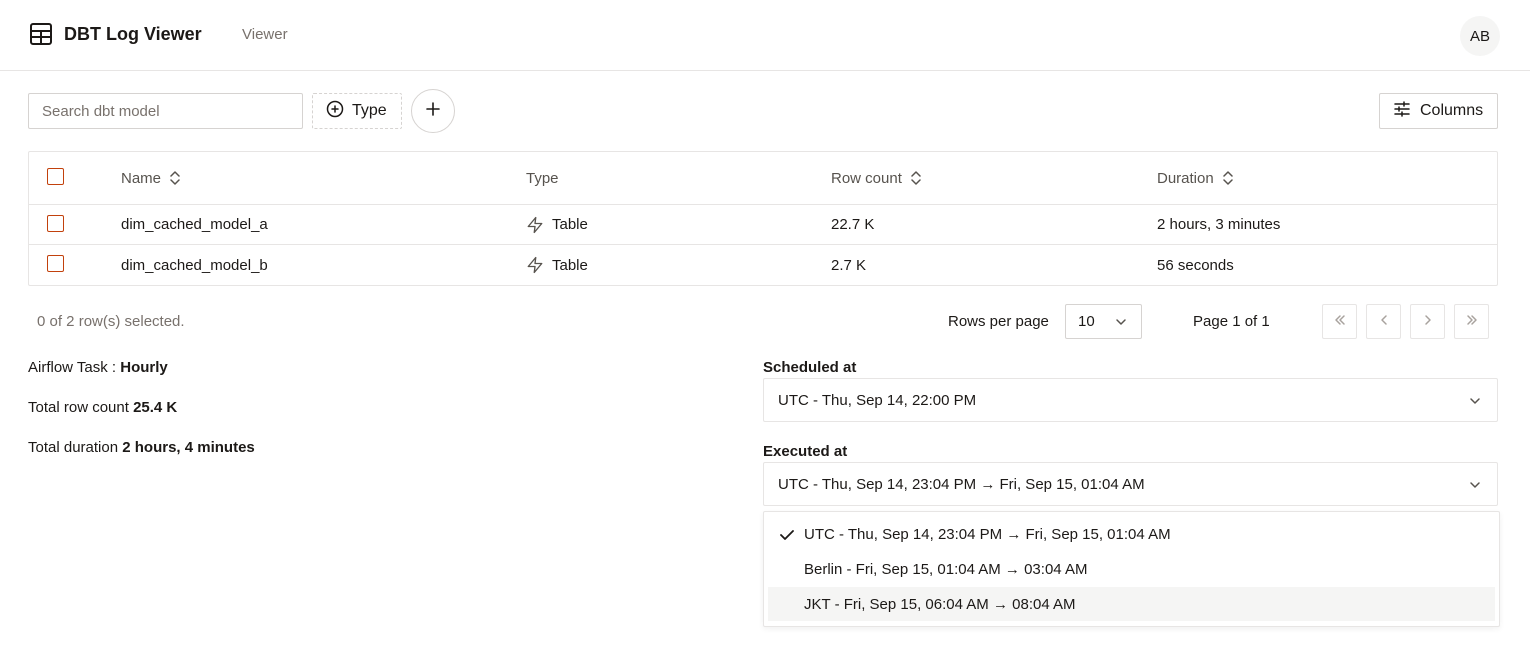 Image resolution: width=1530 pixels, height=661 pixels. I want to click on total-duration-label: Total duration, so click(73, 447).